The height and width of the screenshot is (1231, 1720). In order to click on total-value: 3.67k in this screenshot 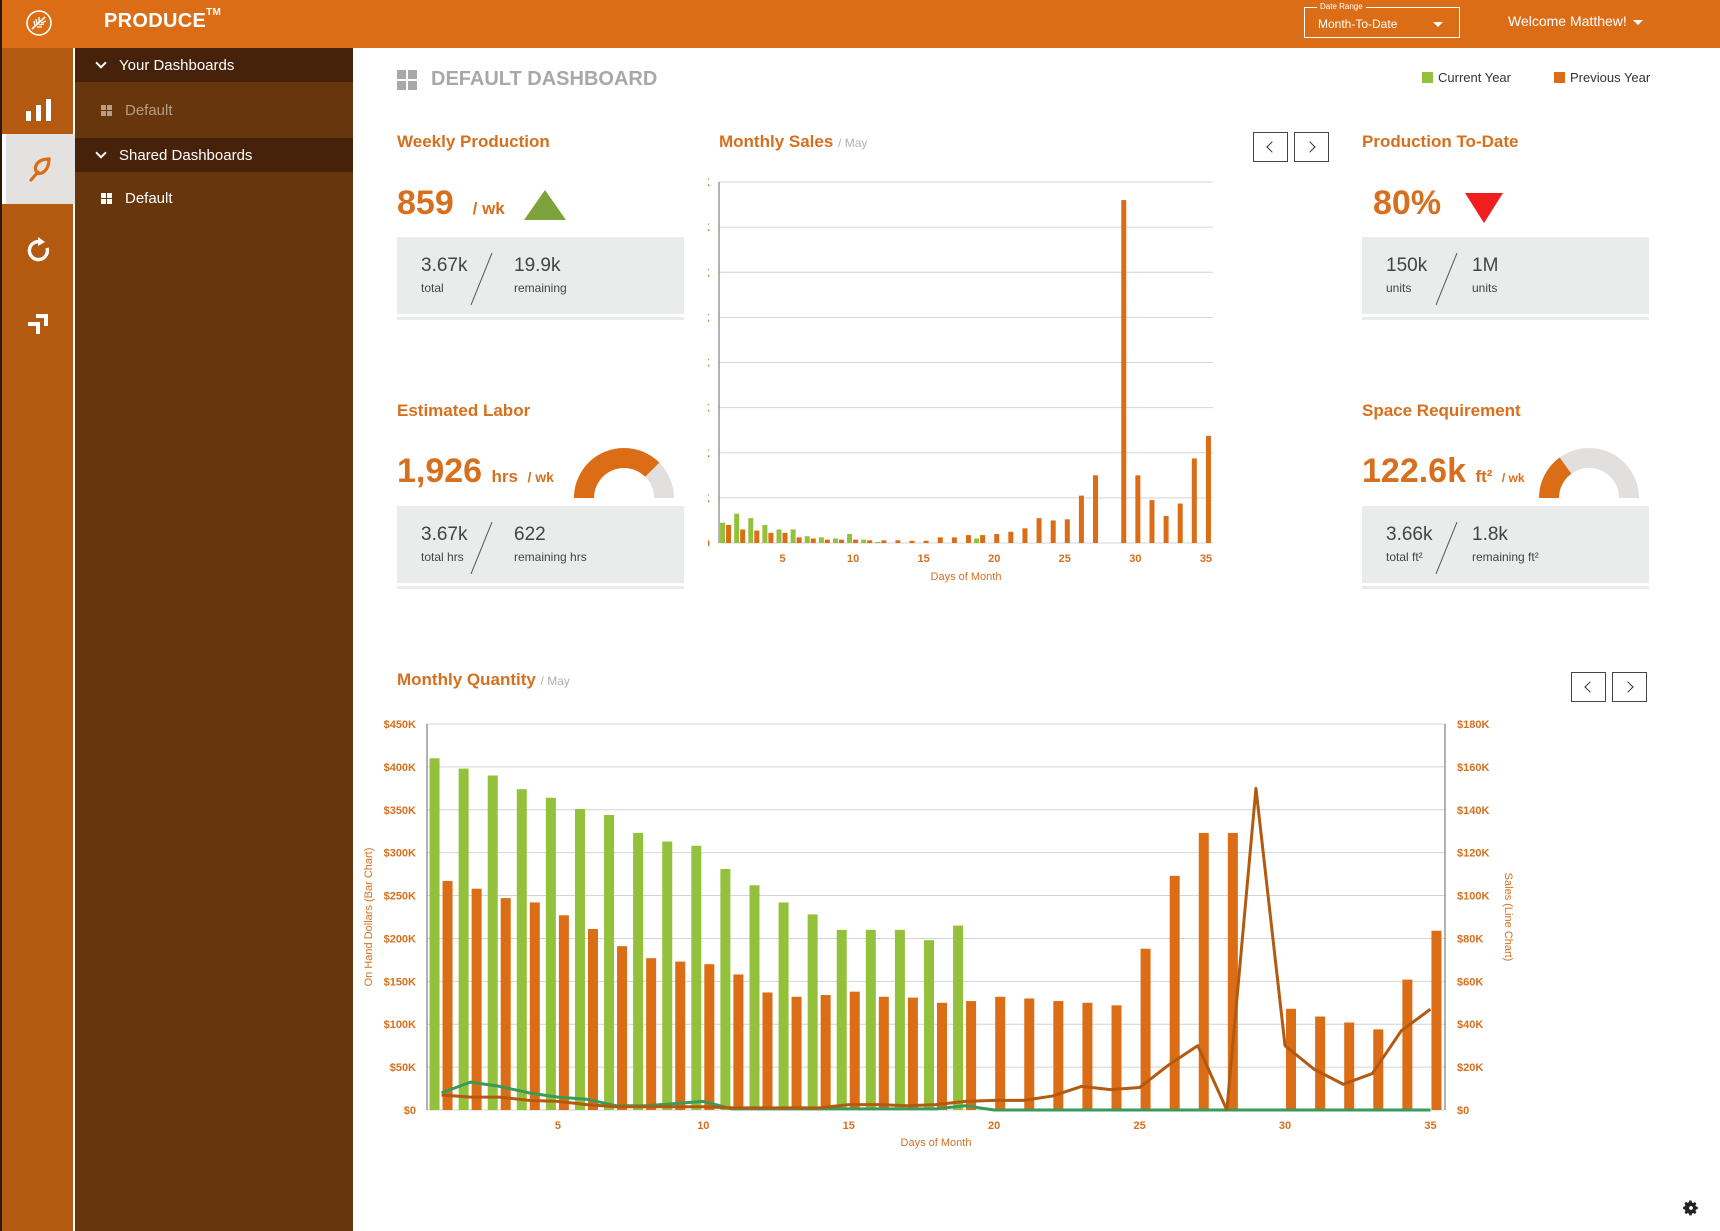, I will do `click(444, 265)`.